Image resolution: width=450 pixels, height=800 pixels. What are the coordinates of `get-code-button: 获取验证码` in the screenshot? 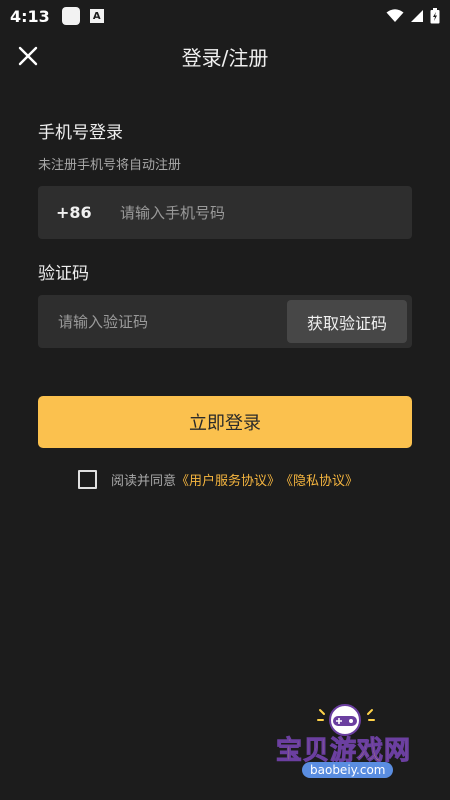 It's located at (347, 321).